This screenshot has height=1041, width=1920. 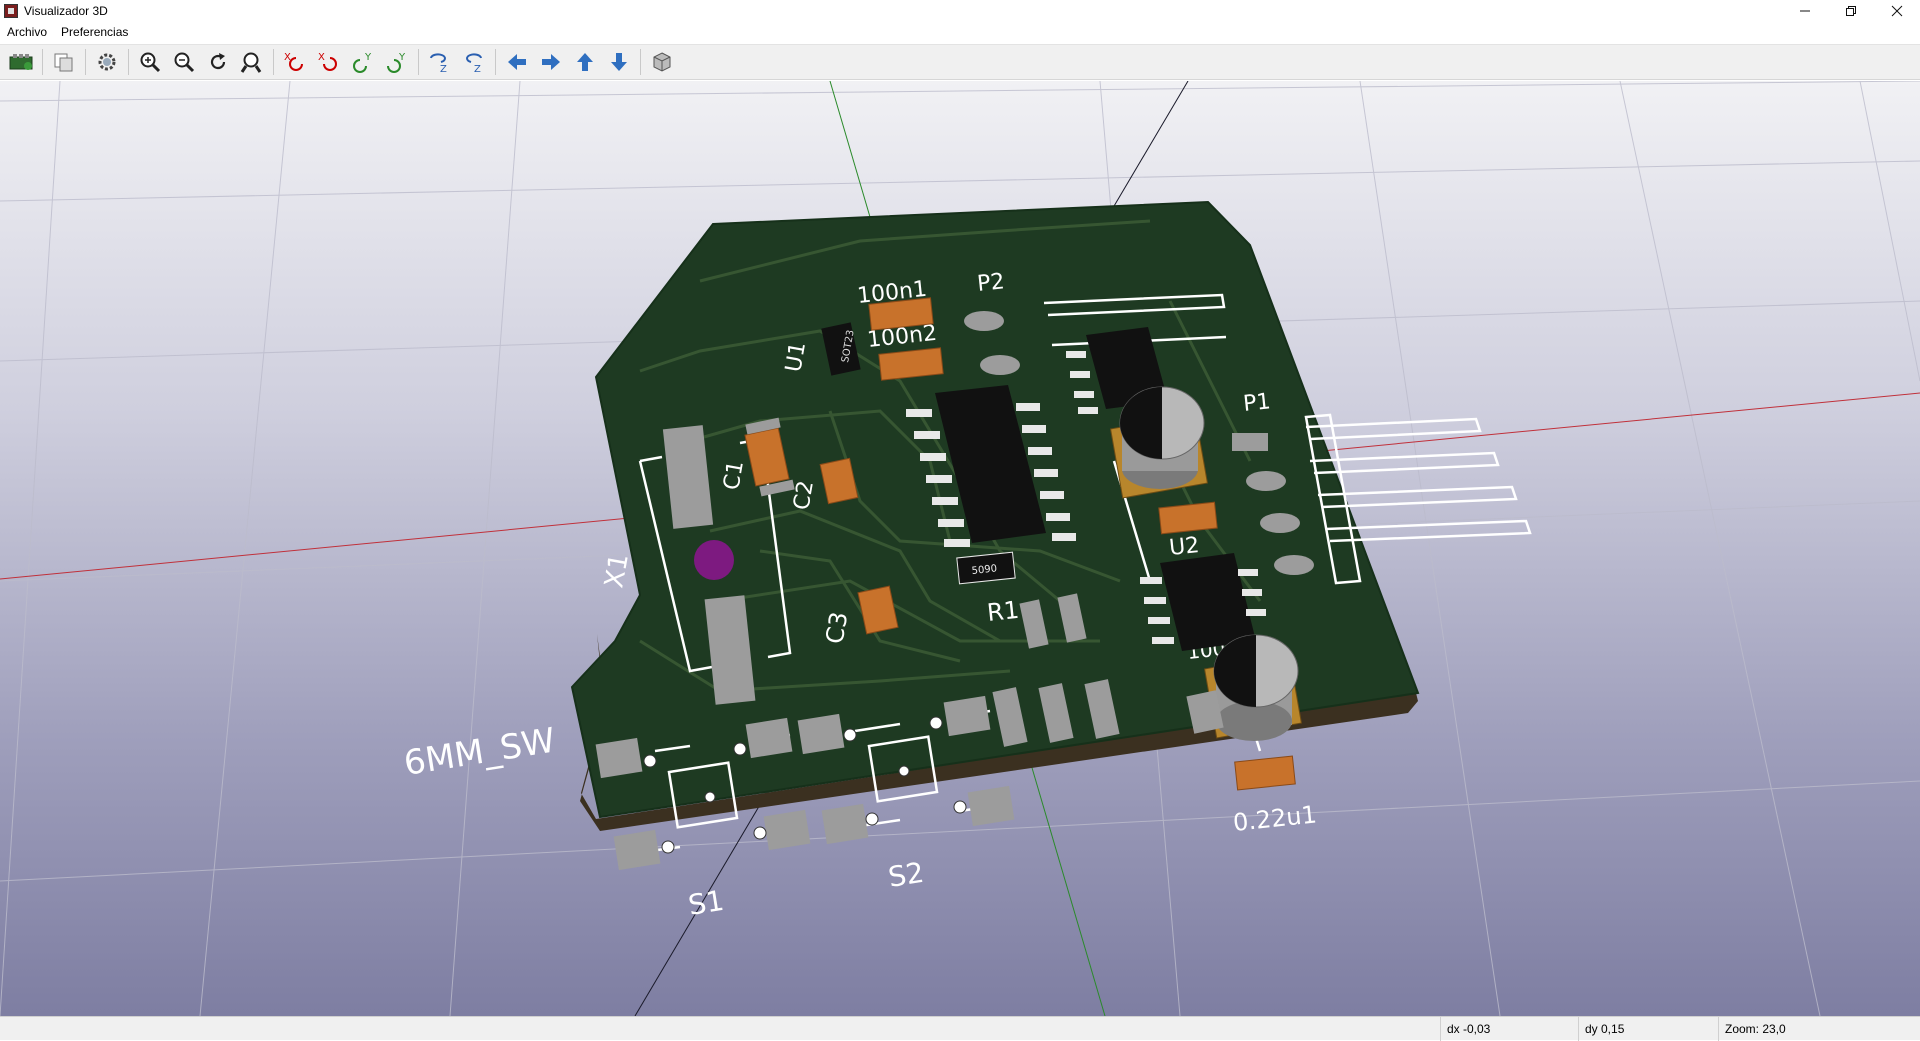 I want to click on rotate-x-ccw-button: X, so click(x=329, y=62).